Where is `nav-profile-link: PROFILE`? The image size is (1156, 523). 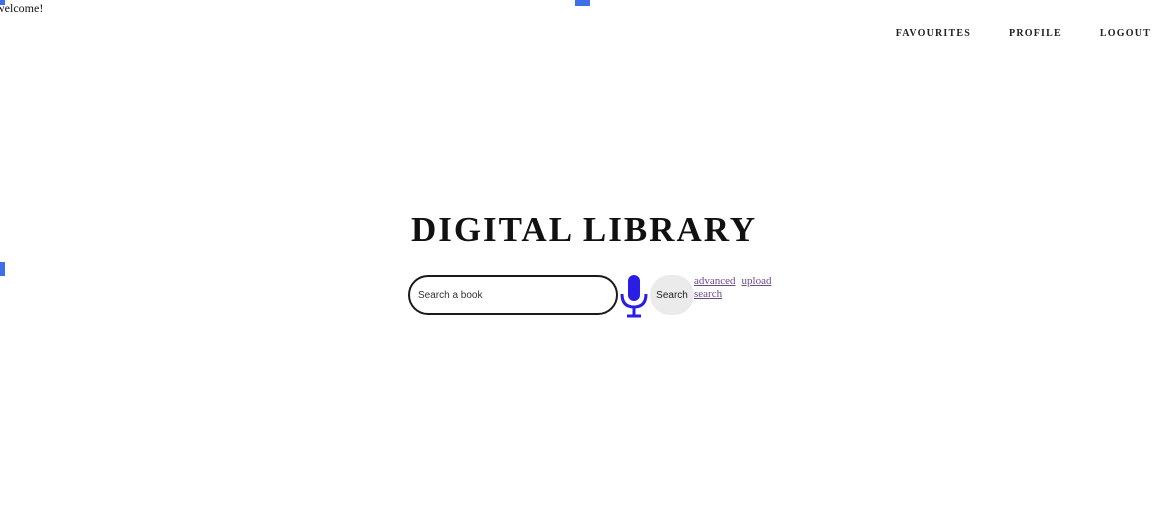
nav-profile-link: PROFILE is located at coordinates (1035, 33).